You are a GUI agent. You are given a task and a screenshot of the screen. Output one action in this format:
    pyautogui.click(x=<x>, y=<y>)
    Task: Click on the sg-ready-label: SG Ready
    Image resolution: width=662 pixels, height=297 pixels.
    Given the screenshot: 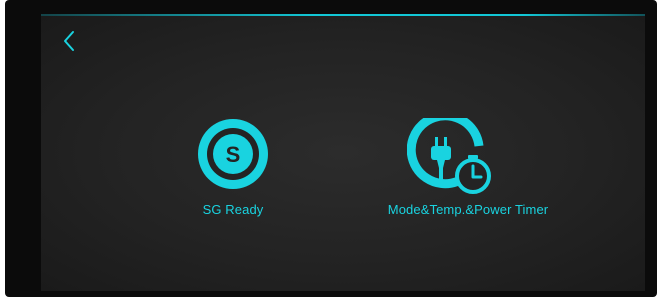 What is the action you would take?
    pyautogui.click(x=233, y=209)
    